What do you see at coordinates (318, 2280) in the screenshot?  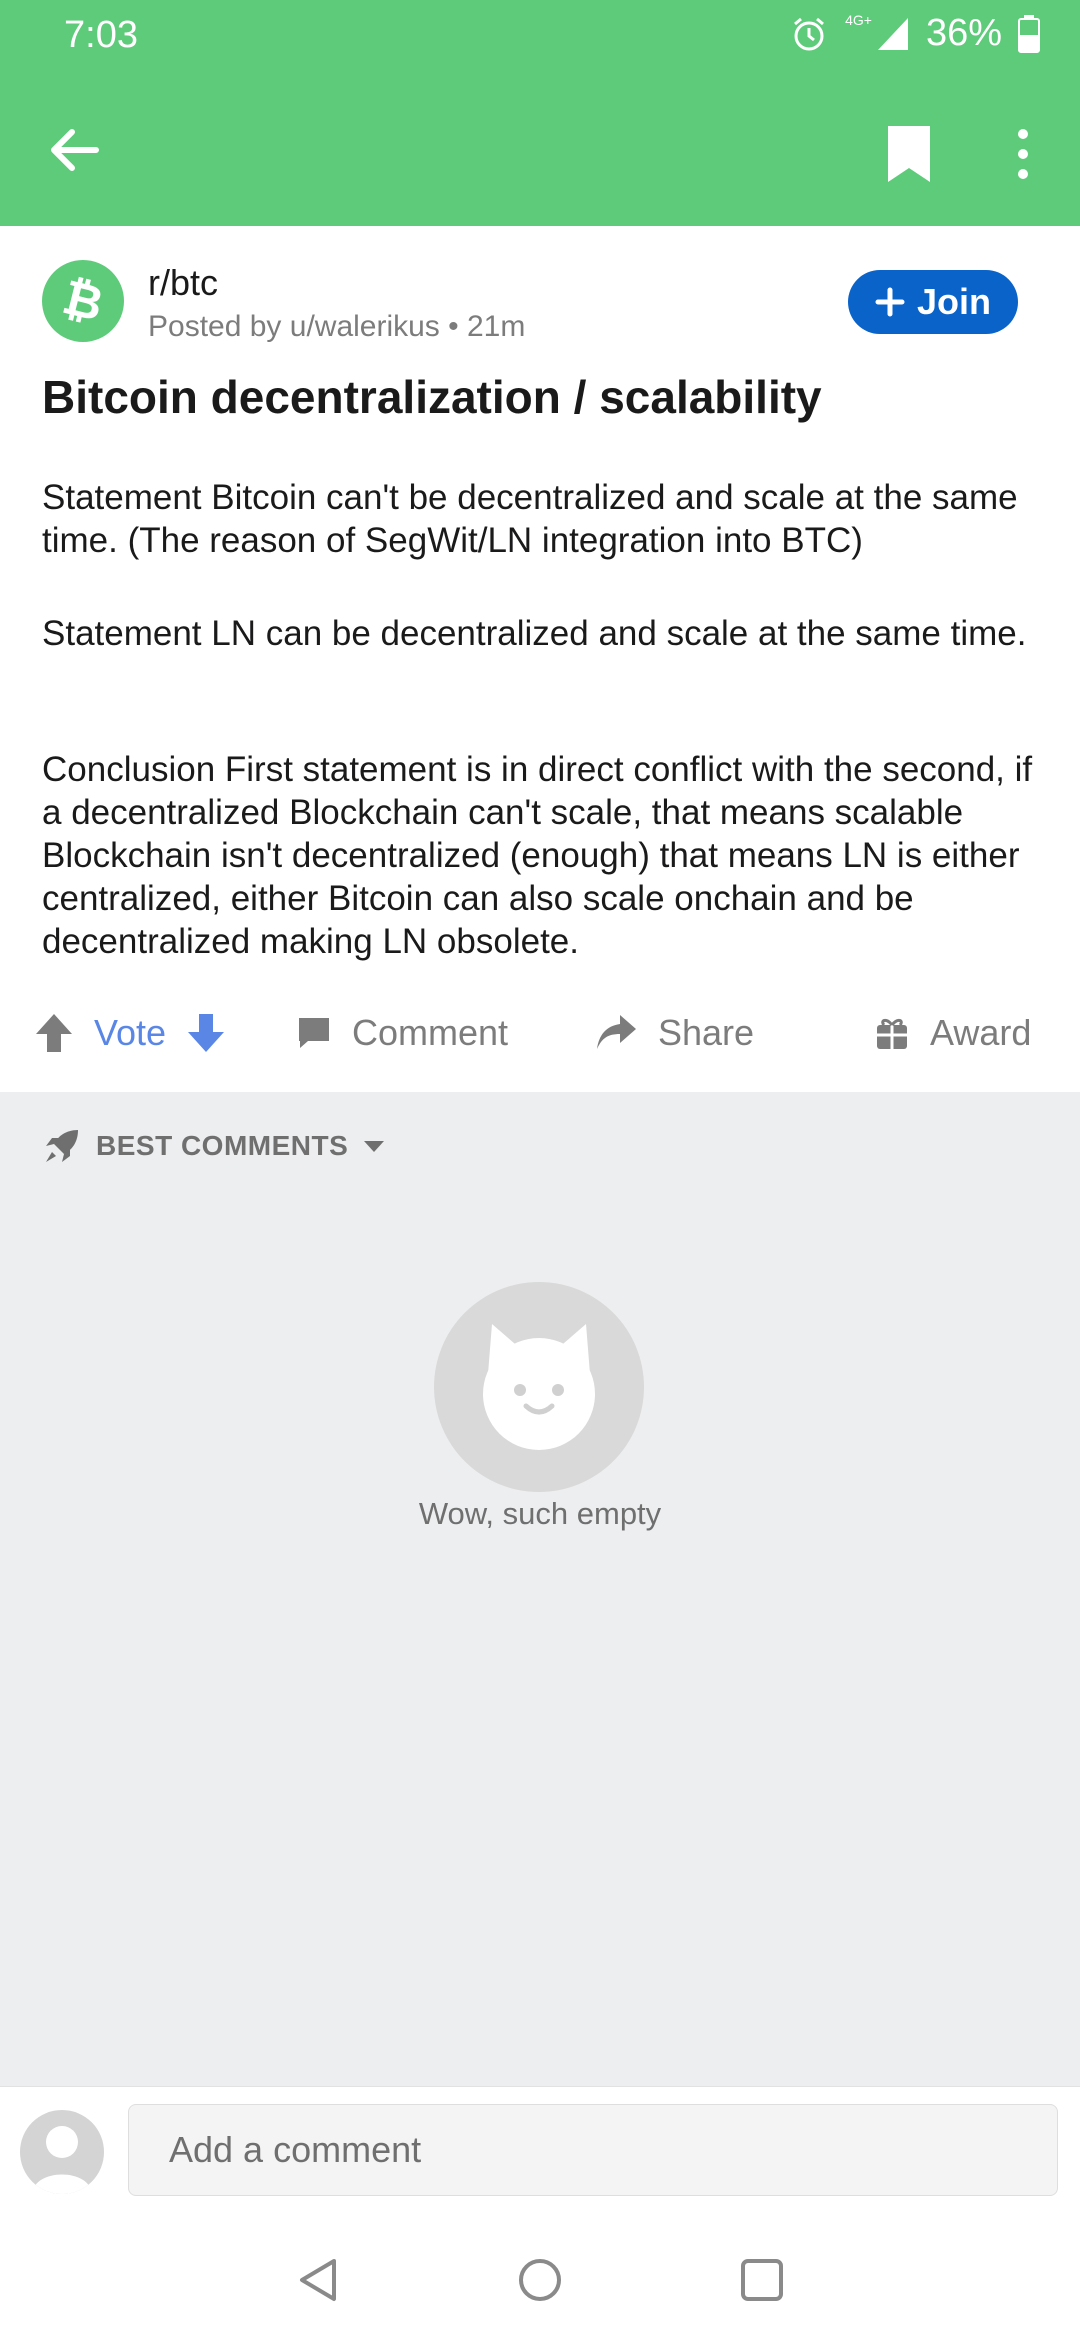 I see `nav-back-icon` at bounding box center [318, 2280].